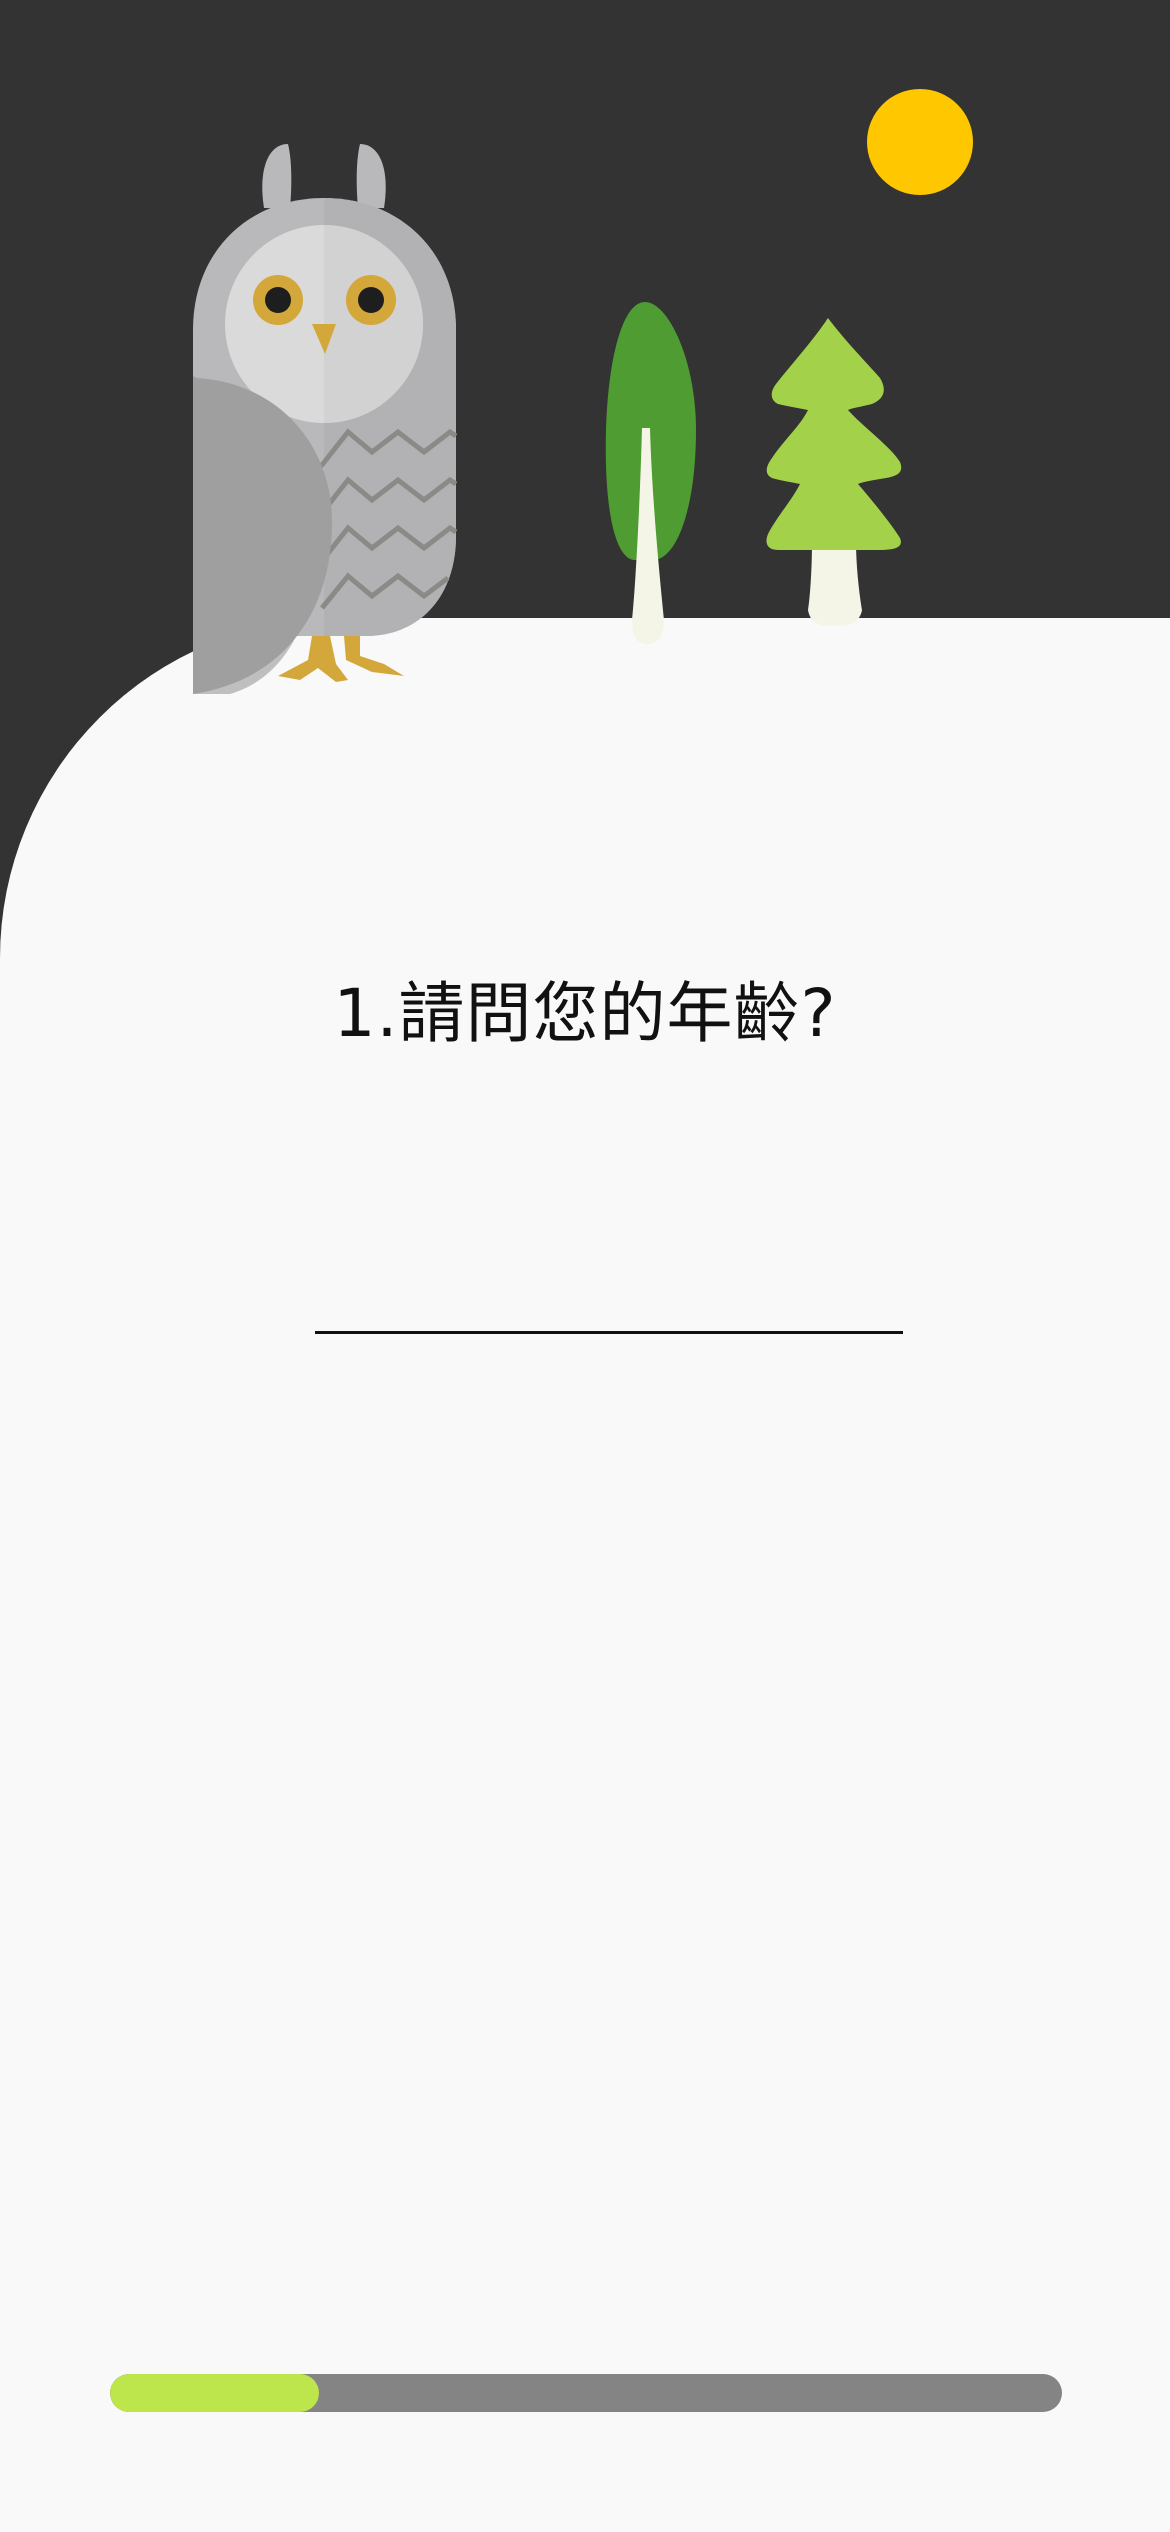  Describe the element at coordinates (585, 1013) in the screenshot. I see `question-title: 1.請問您的年齡?` at that location.